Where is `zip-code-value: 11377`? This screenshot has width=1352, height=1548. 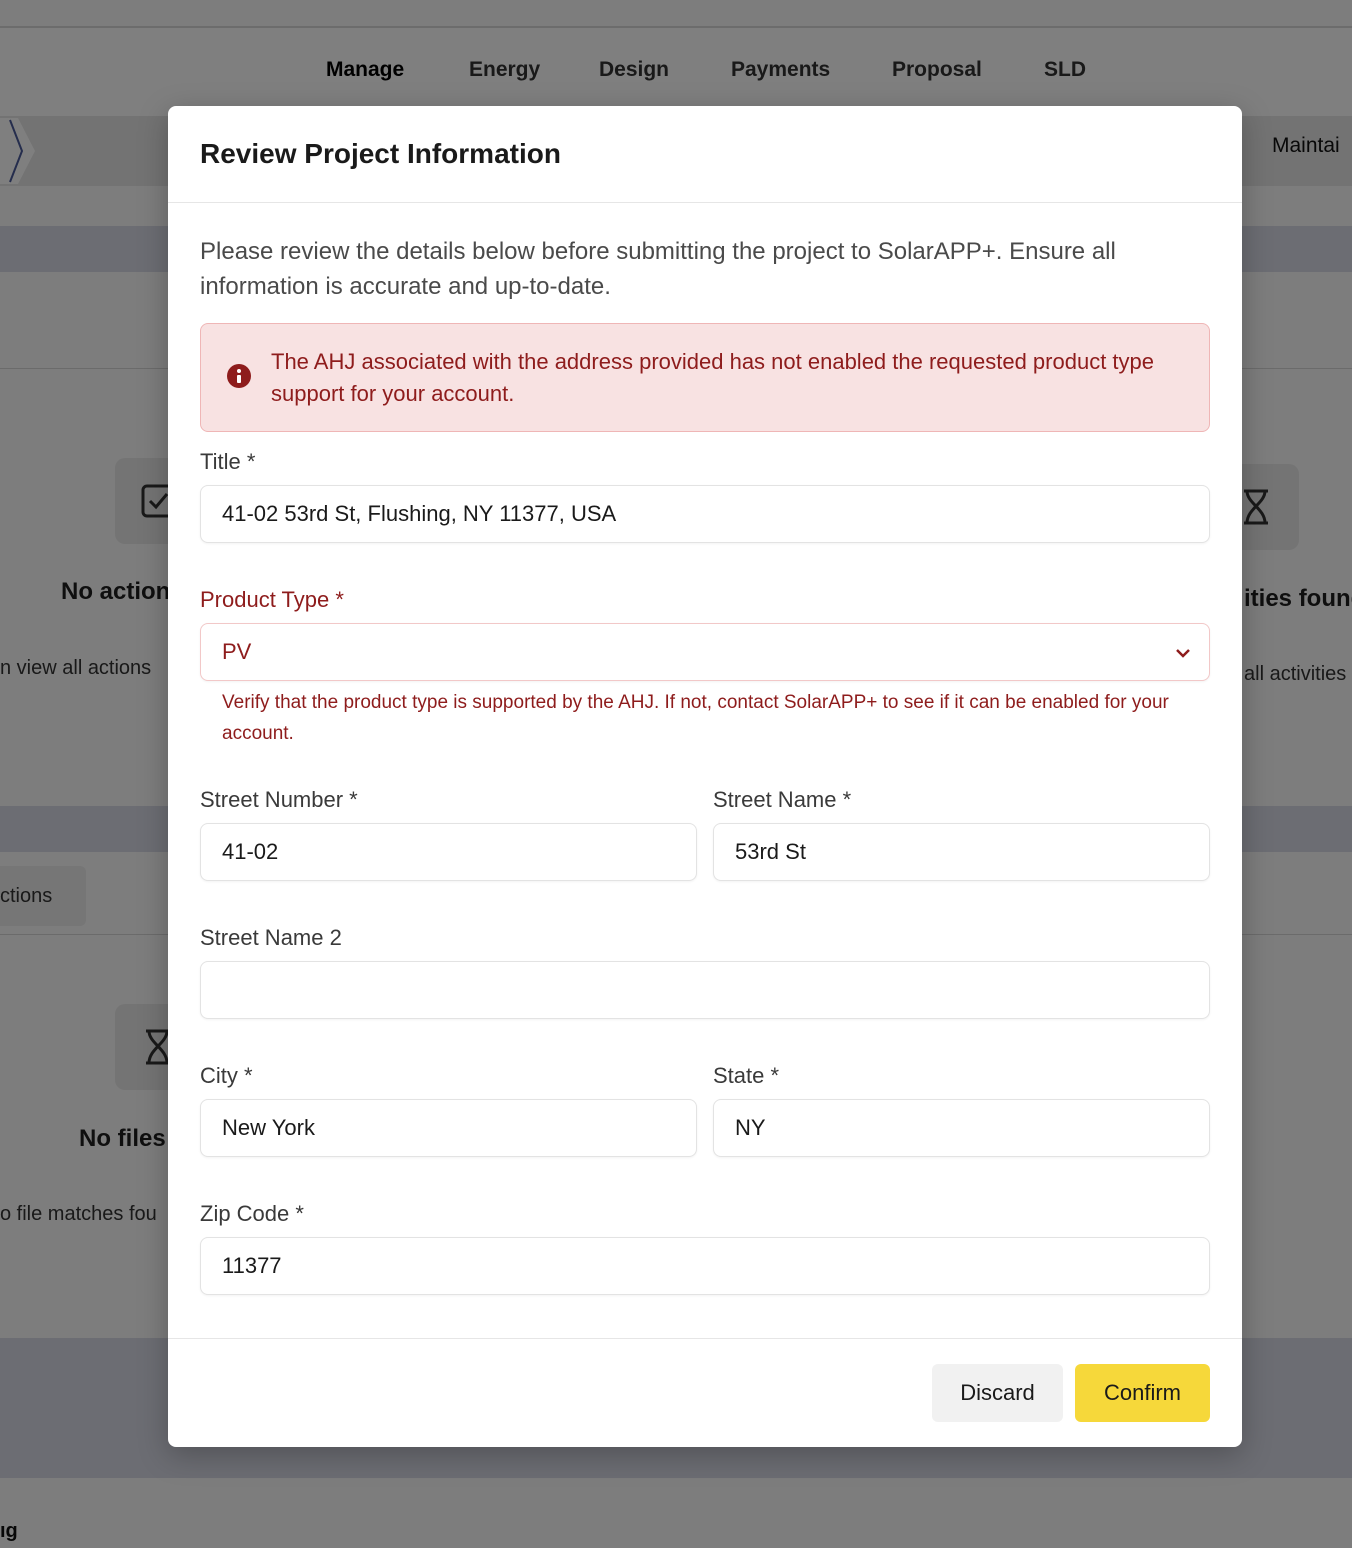
zip-code-value: 11377 is located at coordinates (252, 1265).